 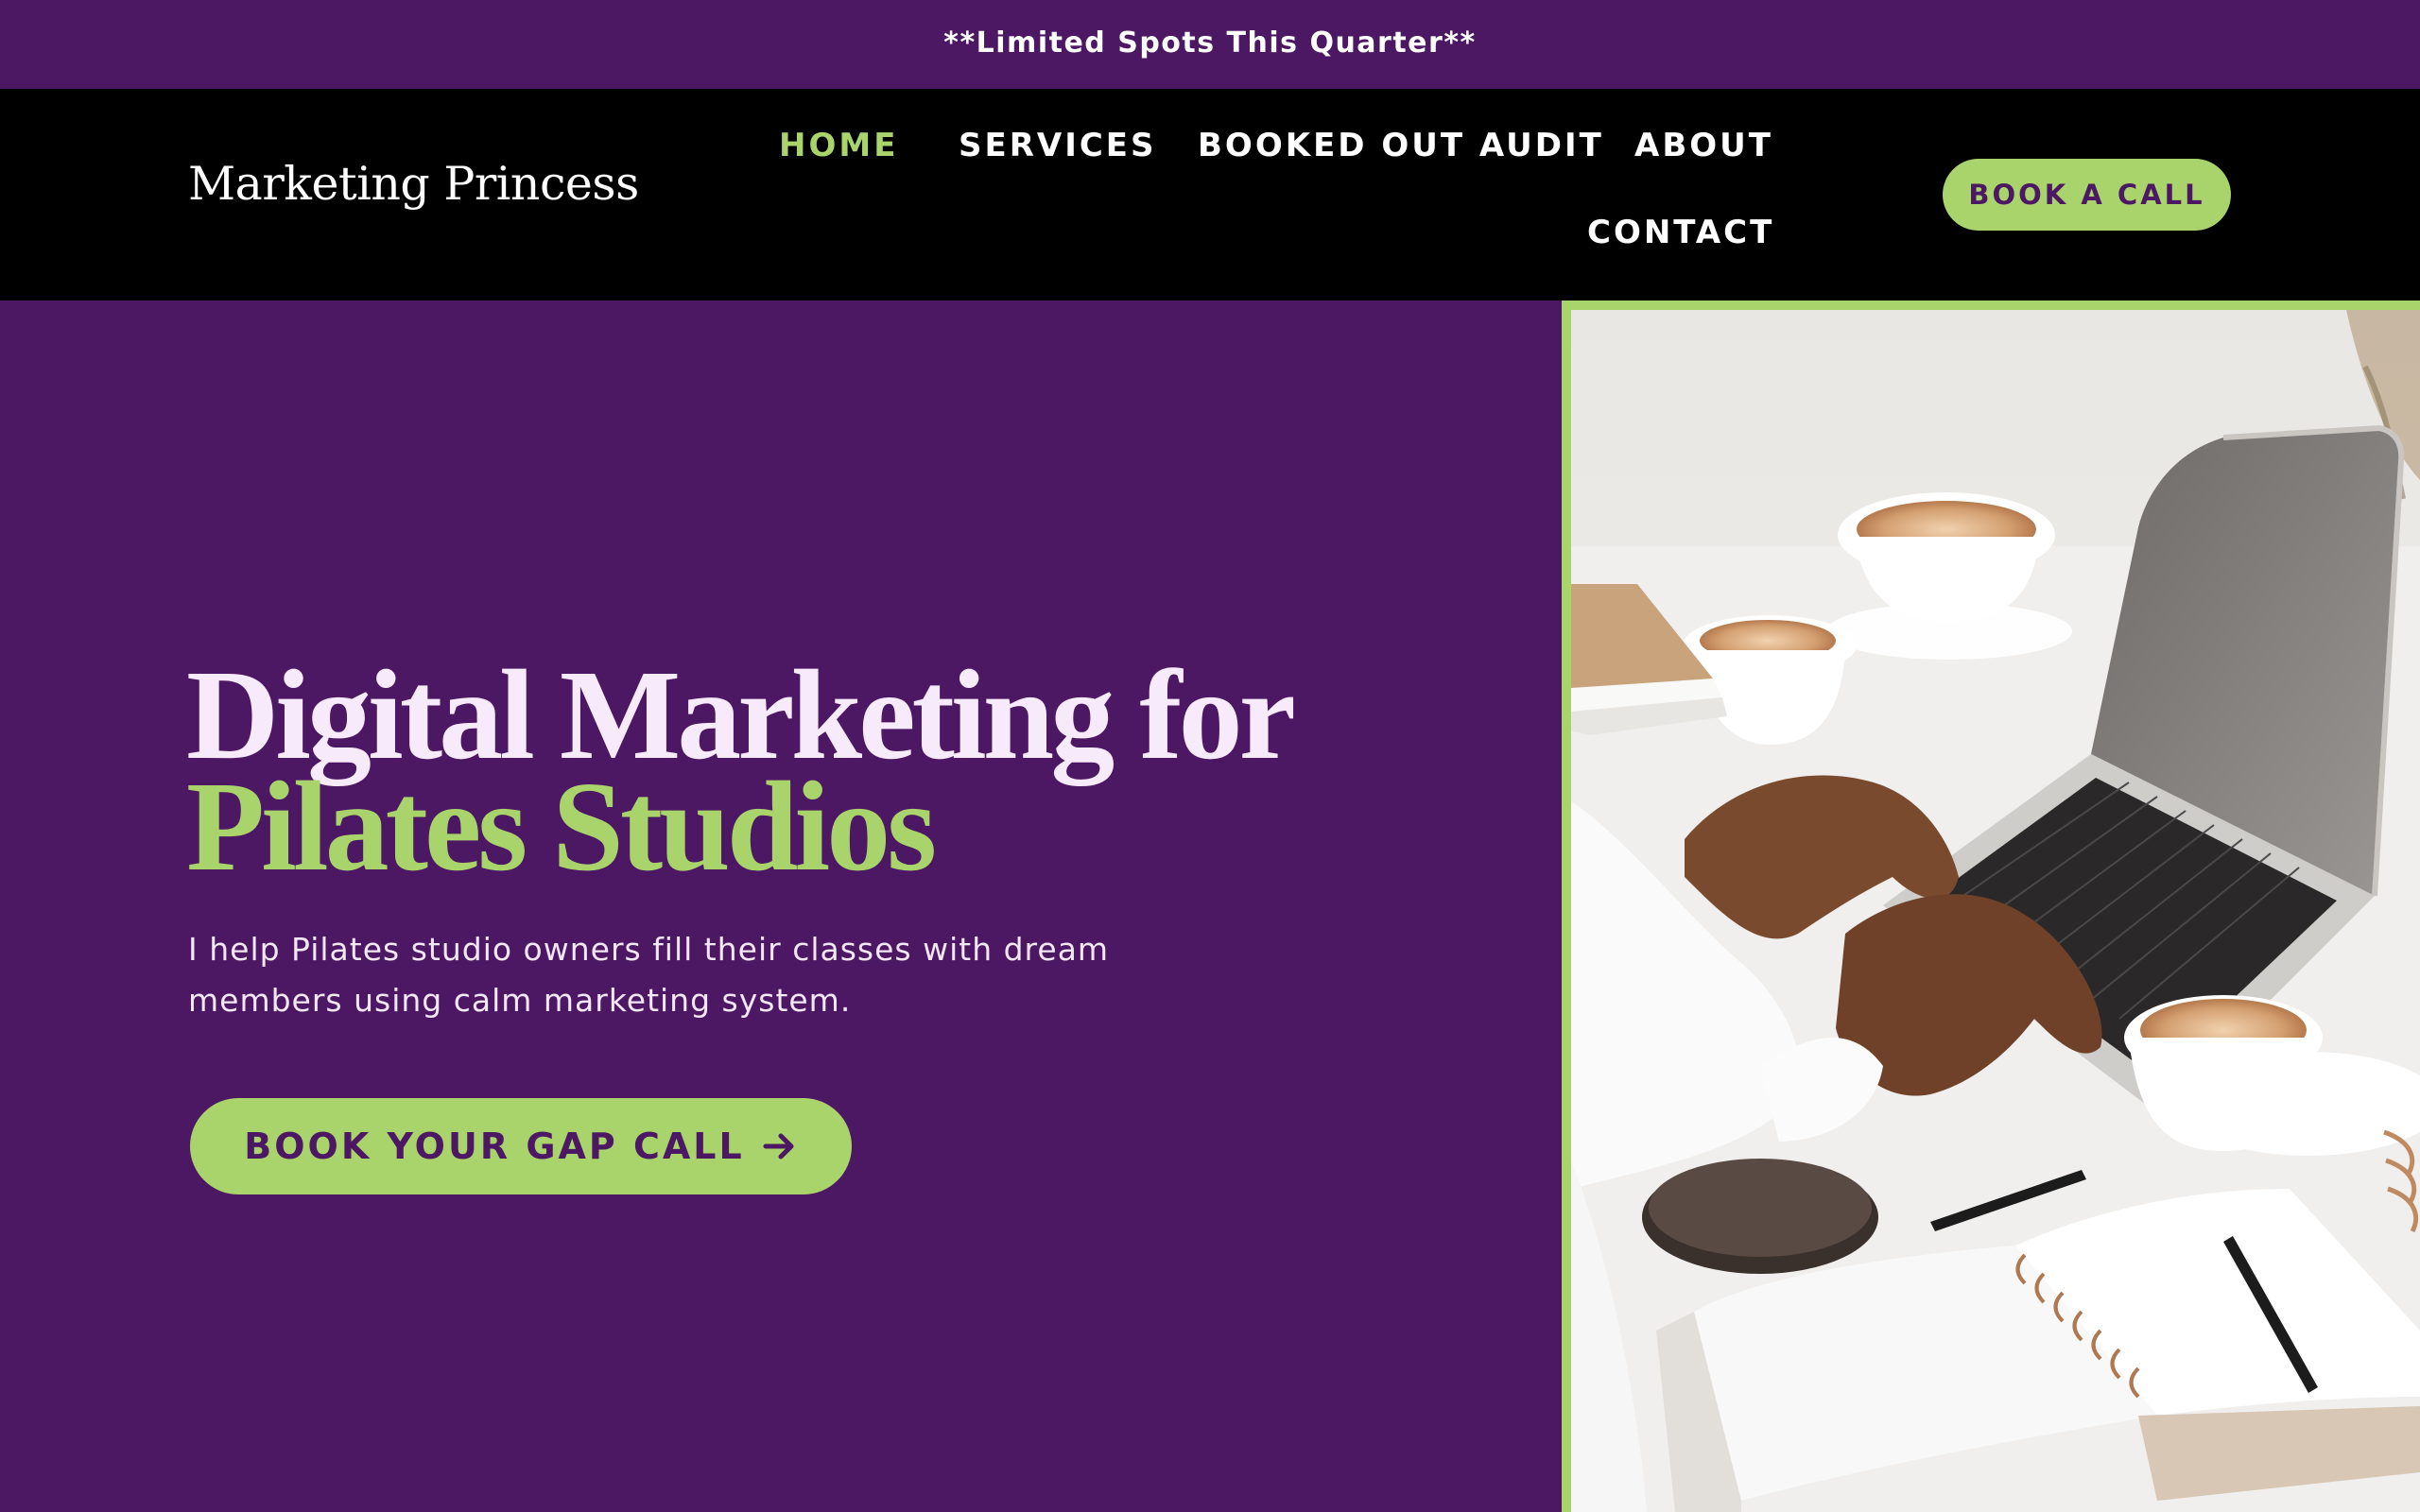 What do you see at coordinates (1703, 145) in the screenshot?
I see `nav-about: ABOUT` at bounding box center [1703, 145].